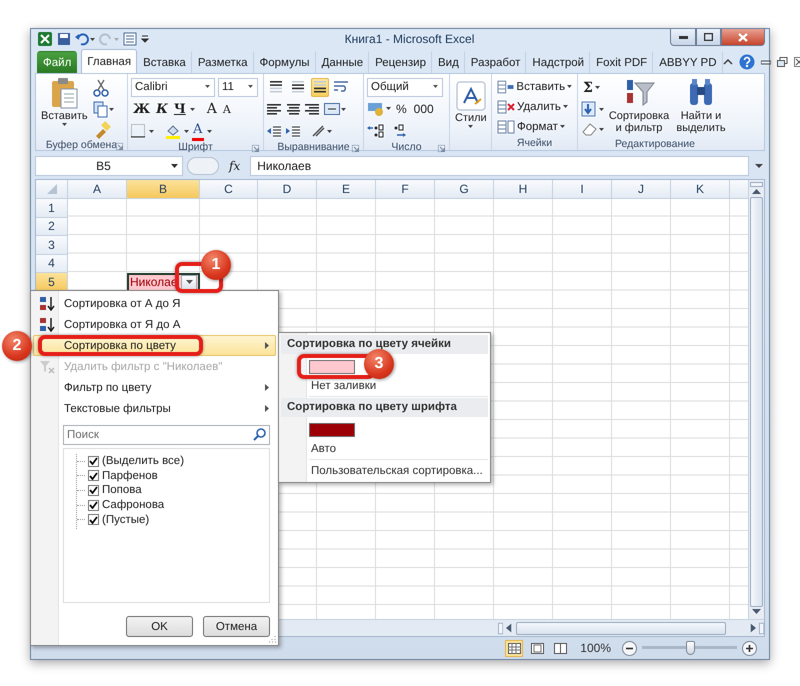 Image resolution: width=800 pixels, height=686 pixels. I want to click on menu-item: Фильтр по цвету, so click(154, 387).